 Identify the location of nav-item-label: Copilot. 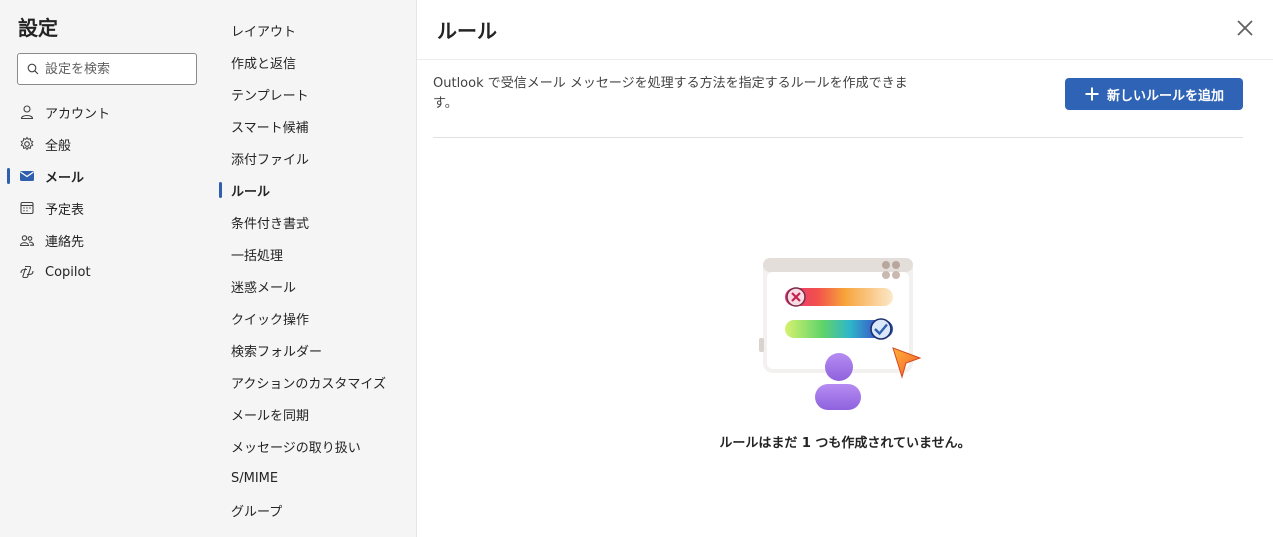
(68, 272).